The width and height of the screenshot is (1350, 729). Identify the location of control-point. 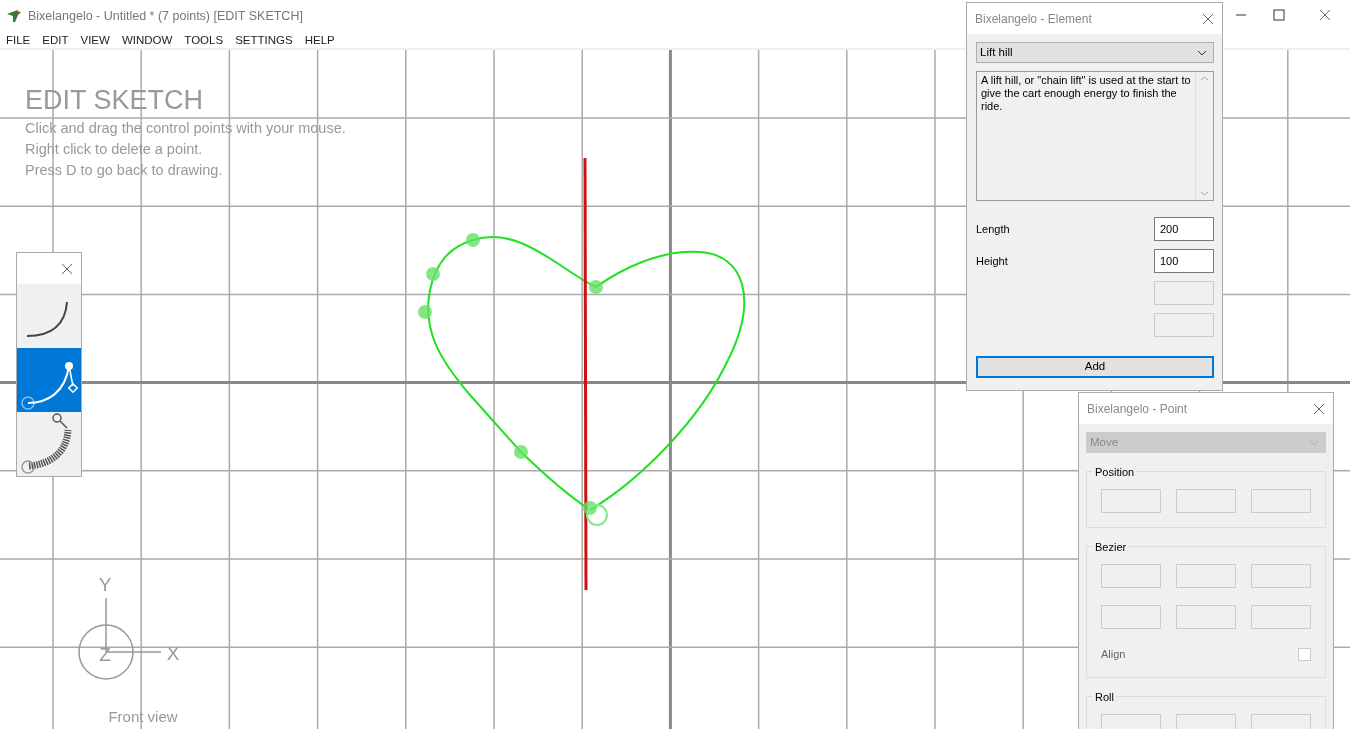
(590, 508).